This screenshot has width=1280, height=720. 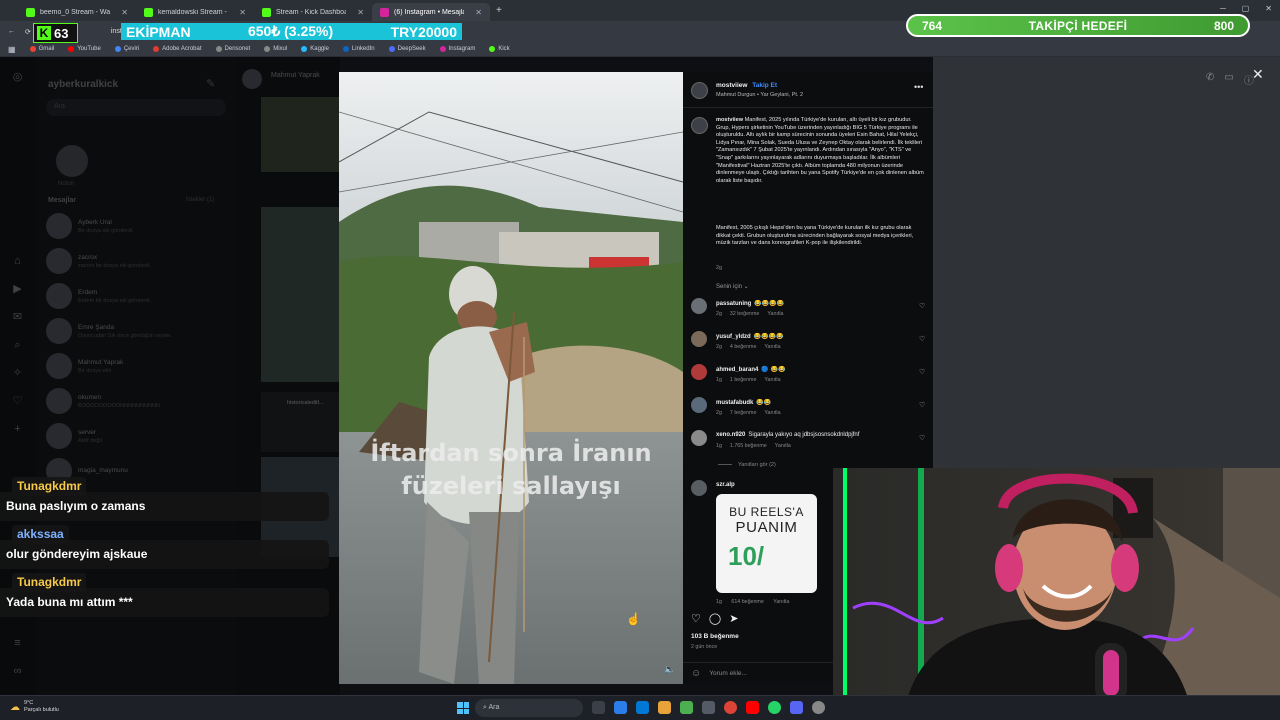 I want to click on audio-credit: Mahmut Durgun • Yar Geylani, Pt. 2, so click(x=759, y=95).